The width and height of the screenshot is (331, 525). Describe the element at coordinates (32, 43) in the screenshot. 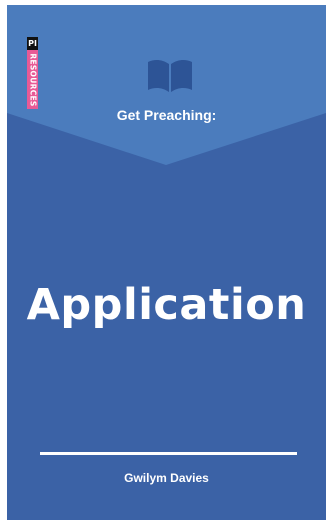

I see `publisher-logo-mark: PI` at that location.